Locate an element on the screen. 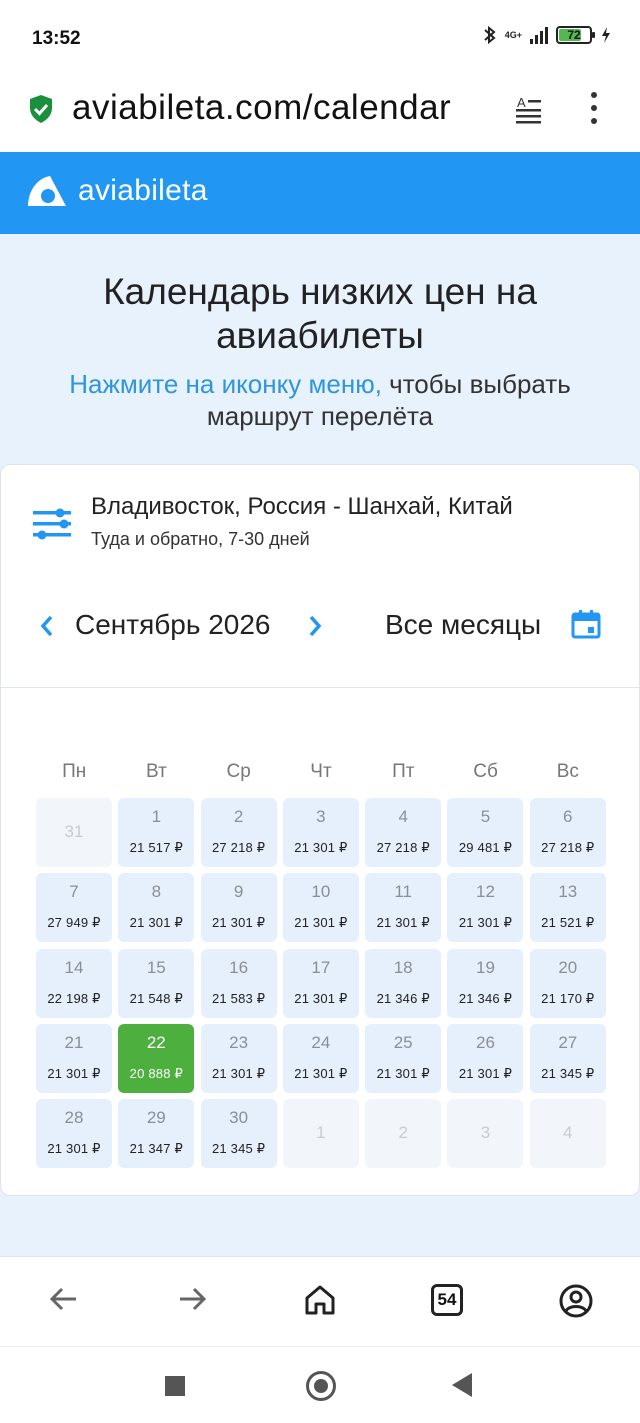 This screenshot has width=640, height=1423. day-number: 6 is located at coordinates (568, 816).